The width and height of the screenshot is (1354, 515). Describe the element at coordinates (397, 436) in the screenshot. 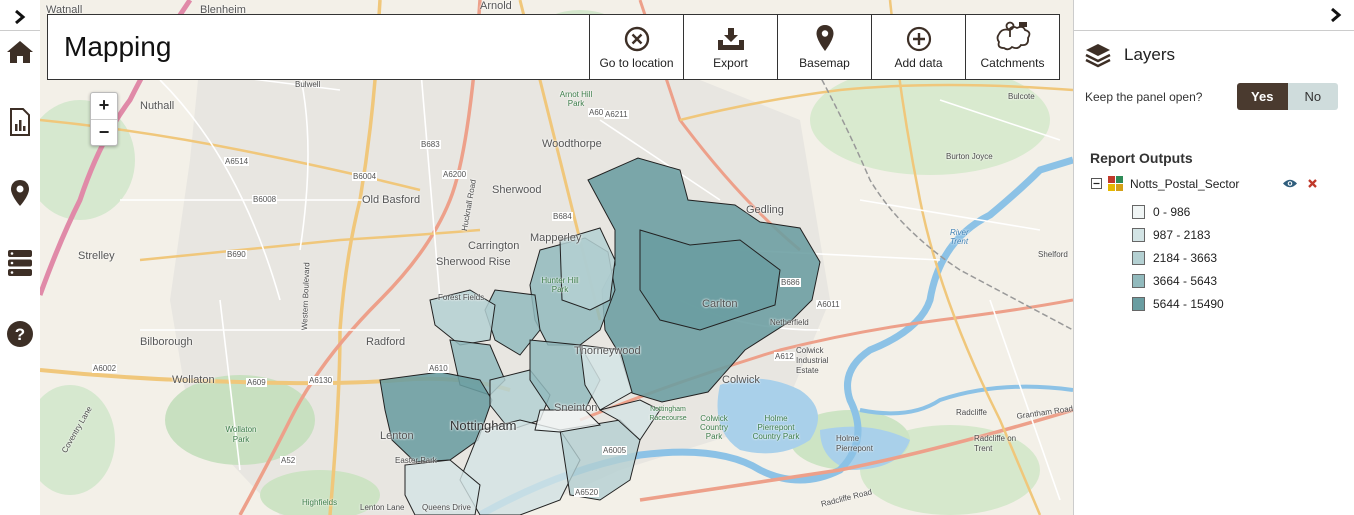

I see `map-label-place: Lenton` at that location.